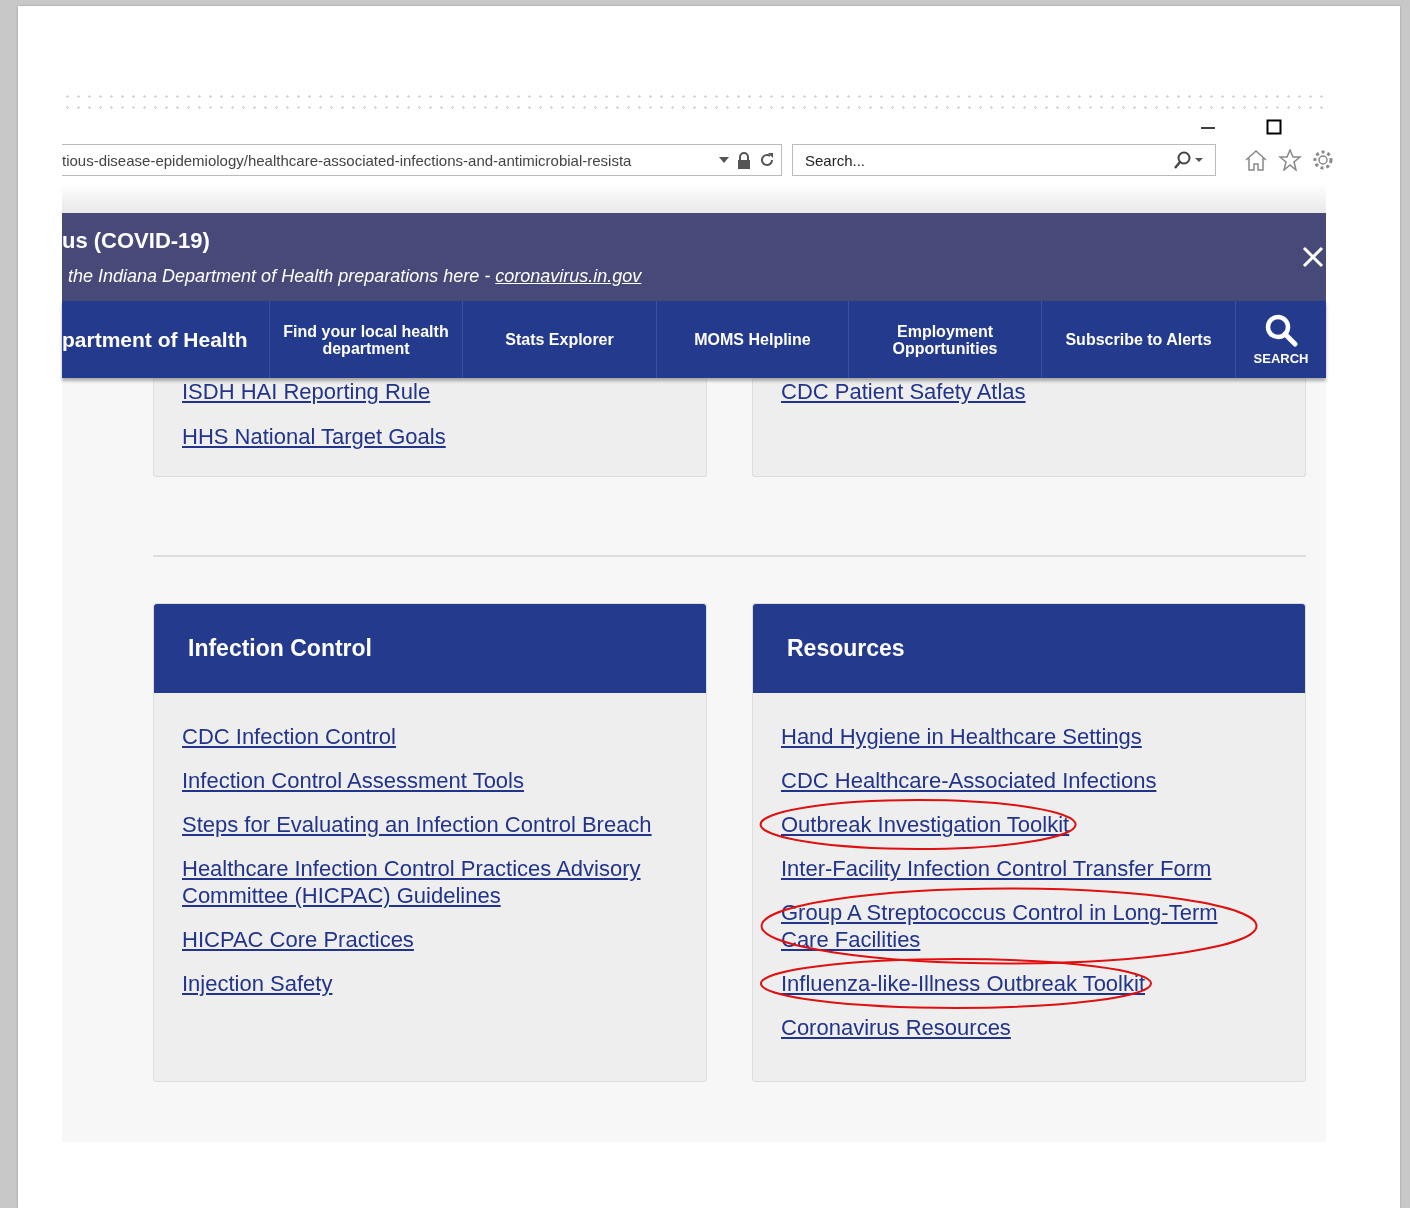 Image resolution: width=1410 pixels, height=1208 pixels. Describe the element at coordinates (744, 160) in the screenshot. I see `lock-icon` at that location.